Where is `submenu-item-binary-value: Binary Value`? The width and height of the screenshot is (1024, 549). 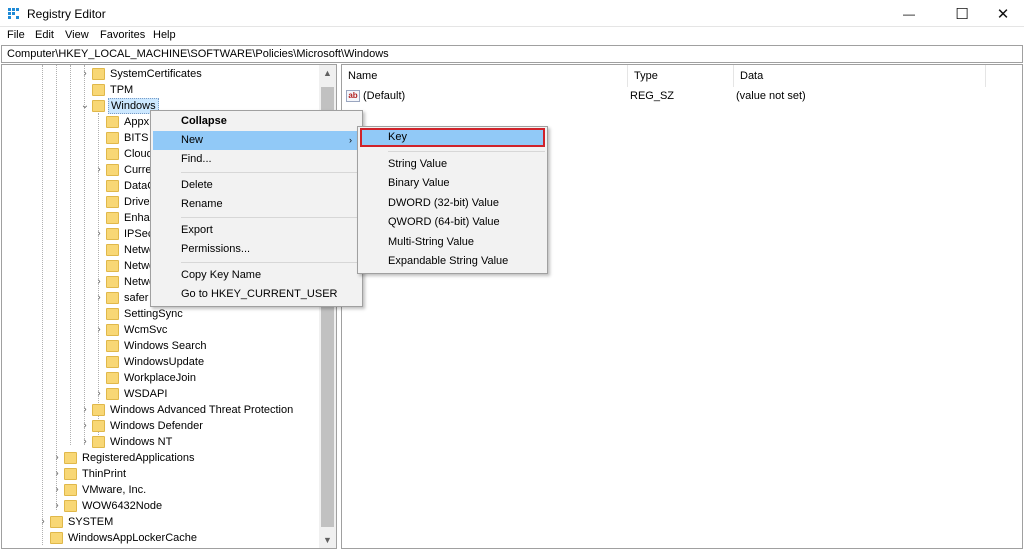 submenu-item-binary-value: Binary Value is located at coordinates (452, 183).